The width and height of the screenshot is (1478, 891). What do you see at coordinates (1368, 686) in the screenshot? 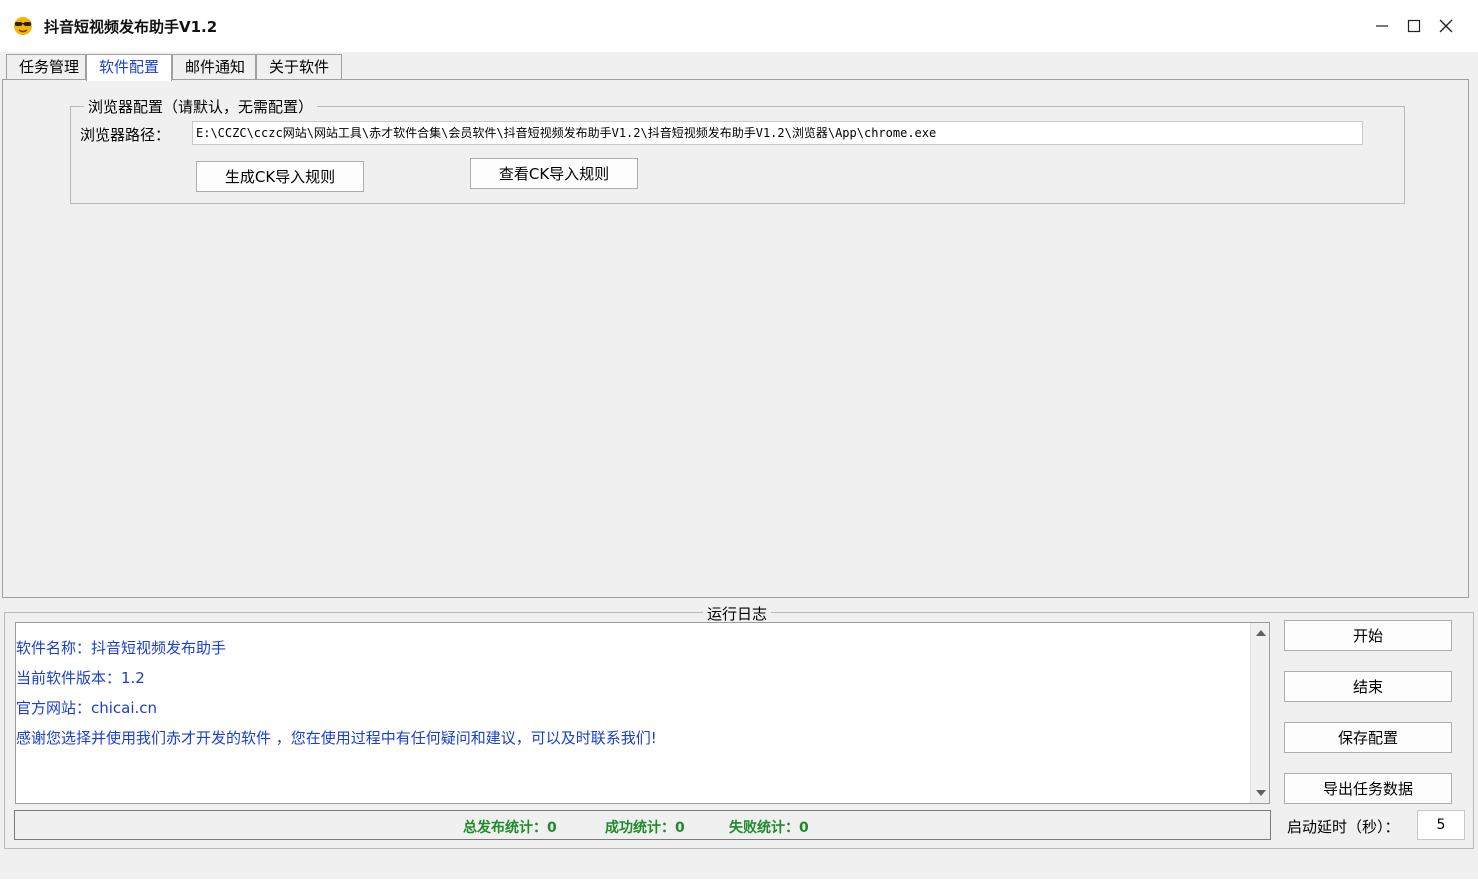
I see `stop-button: 结束` at bounding box center [1368, 686].